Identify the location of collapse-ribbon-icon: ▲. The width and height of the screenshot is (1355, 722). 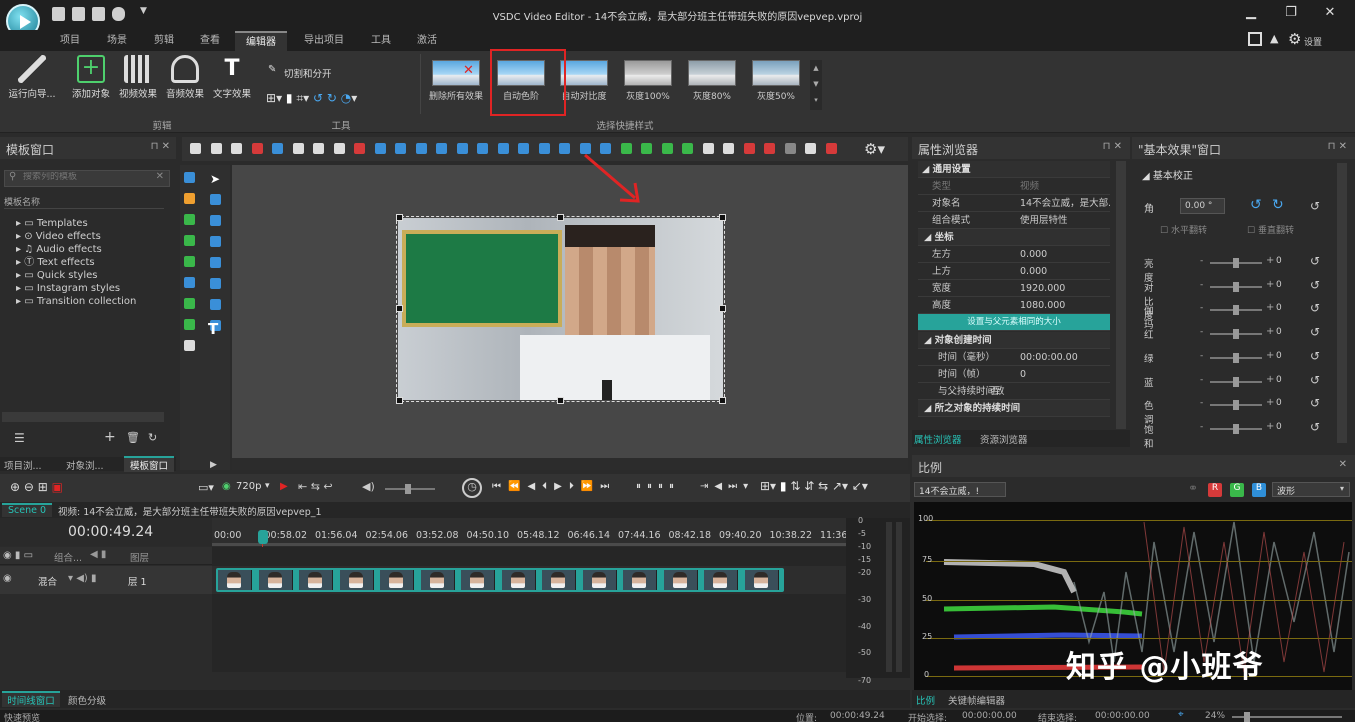
(1274, 38).